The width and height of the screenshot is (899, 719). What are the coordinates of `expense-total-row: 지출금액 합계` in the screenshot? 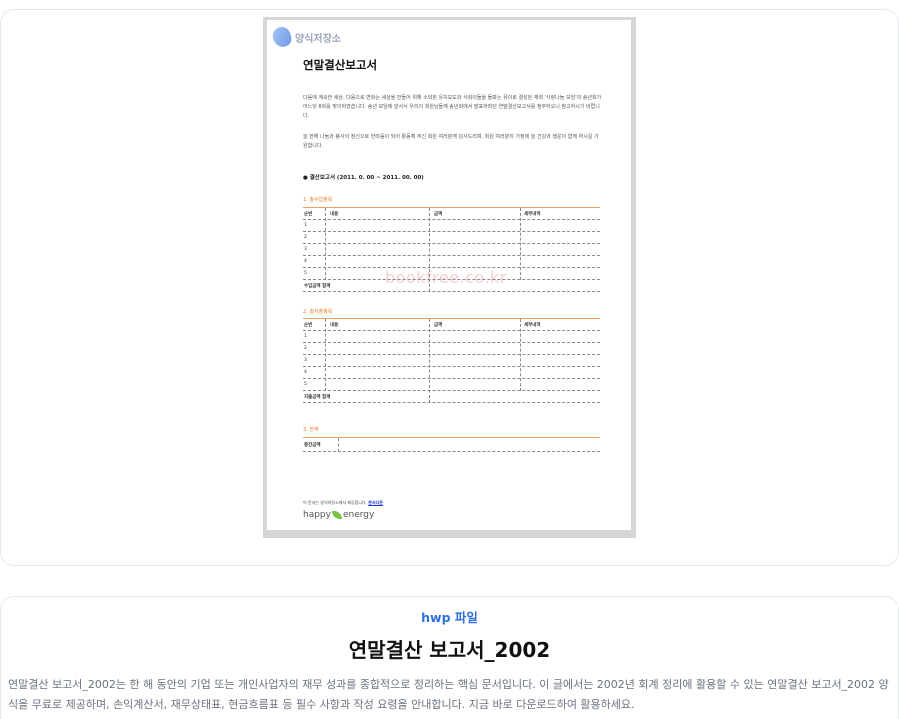 It's located at (451, 397).